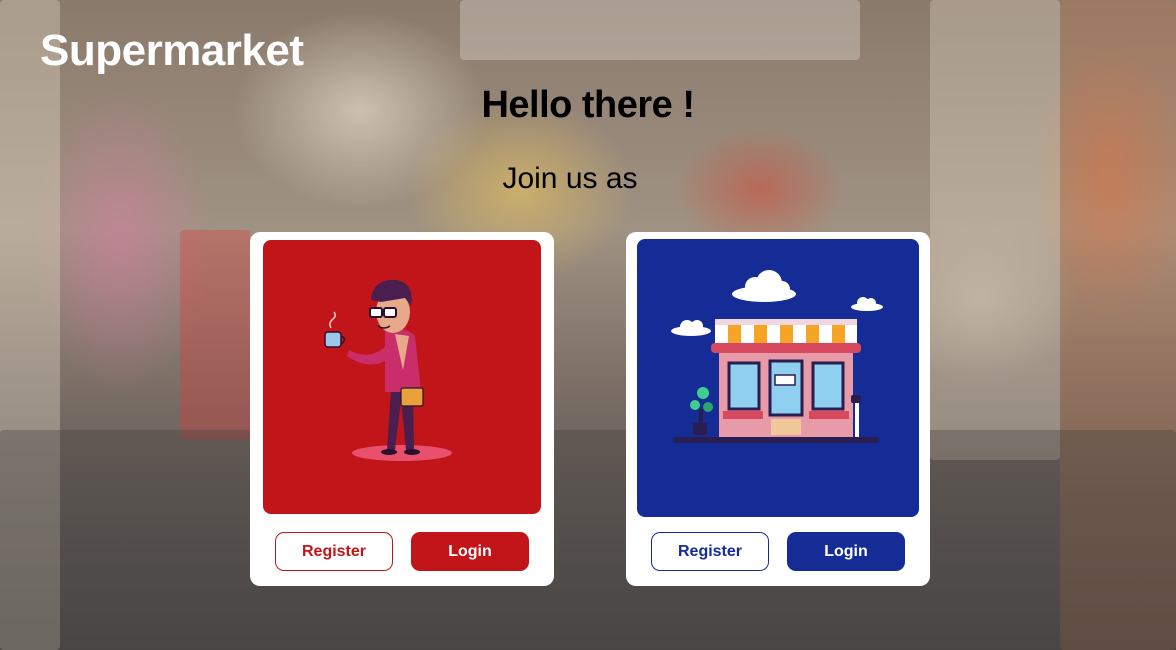 This screenshot has height=650, width=1176. I want to click on app-title: Supermarket, so click(172, 50).